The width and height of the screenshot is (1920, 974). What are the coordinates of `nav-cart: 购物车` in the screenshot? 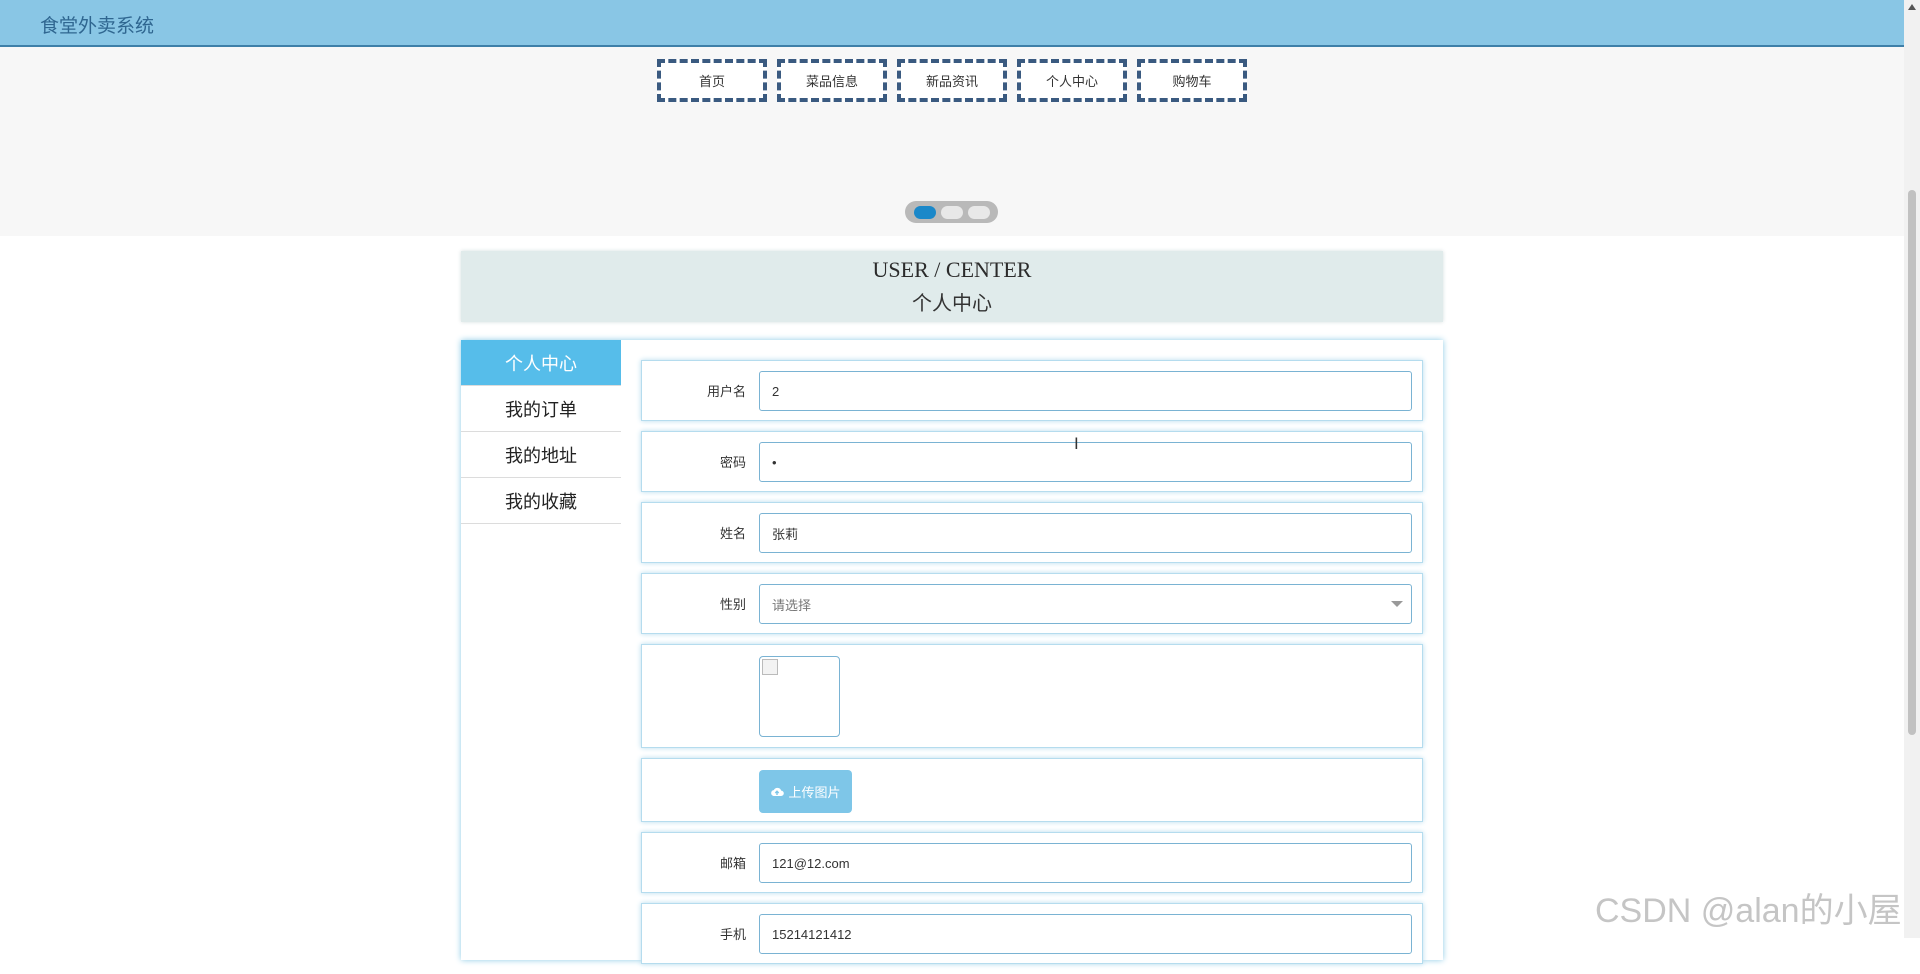 It's located at (1192, 80).